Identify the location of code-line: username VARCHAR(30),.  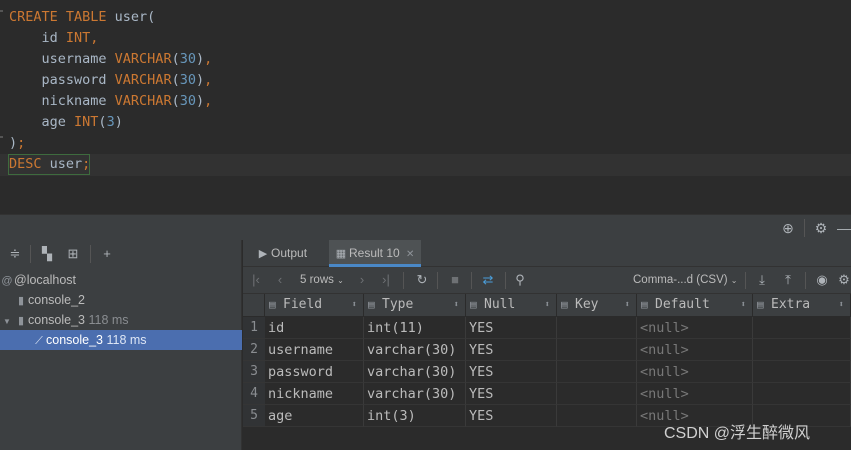
(111, 59).